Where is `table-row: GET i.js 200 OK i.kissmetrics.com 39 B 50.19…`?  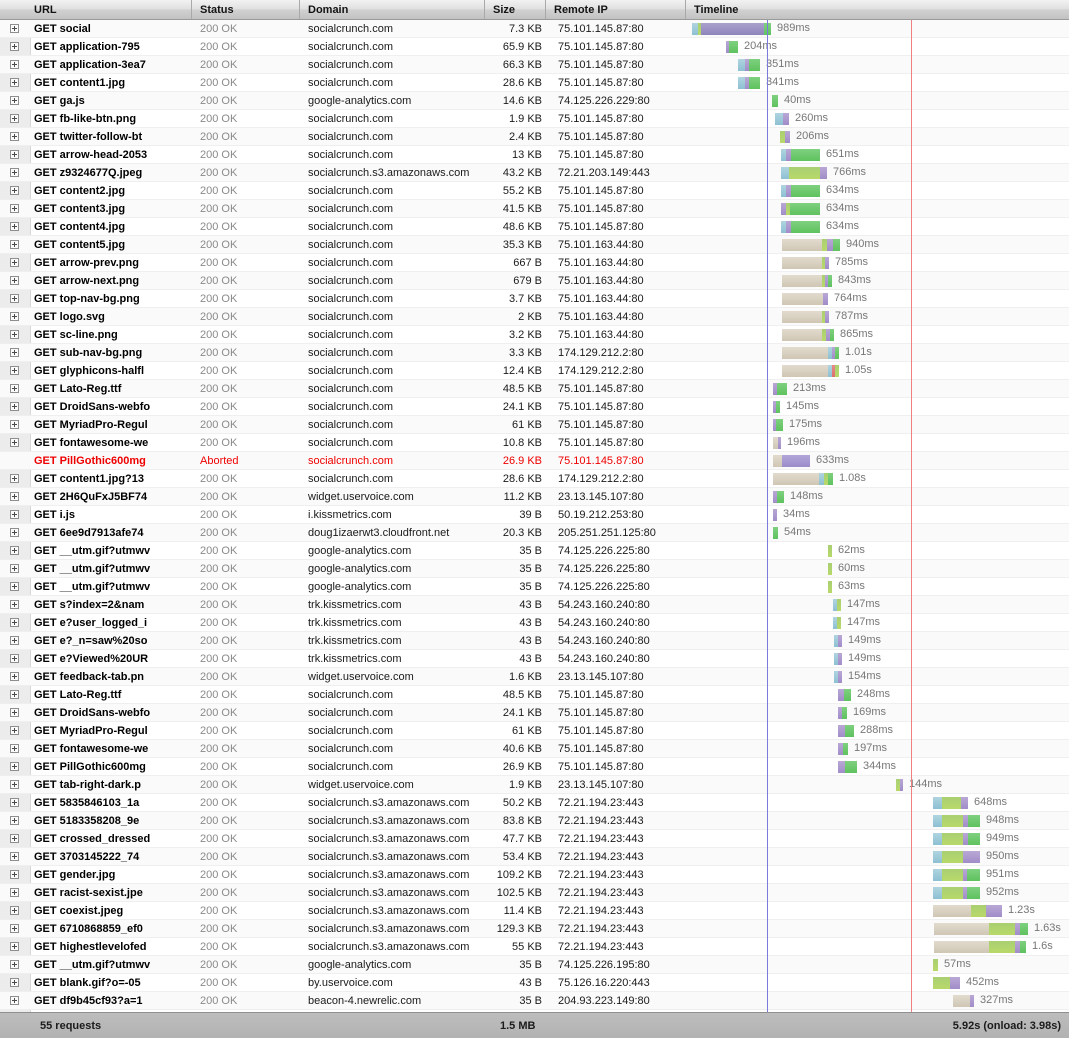
table-row: GET i.js 200 OK i.kissmetrics.com 39 B 50.19… is located at coordinates (534, 515).